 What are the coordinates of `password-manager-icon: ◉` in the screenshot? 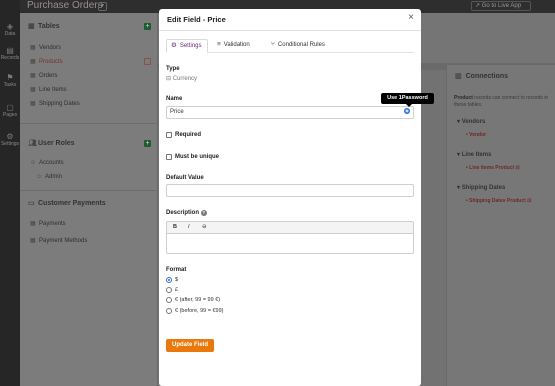 It's located at (407, 111).